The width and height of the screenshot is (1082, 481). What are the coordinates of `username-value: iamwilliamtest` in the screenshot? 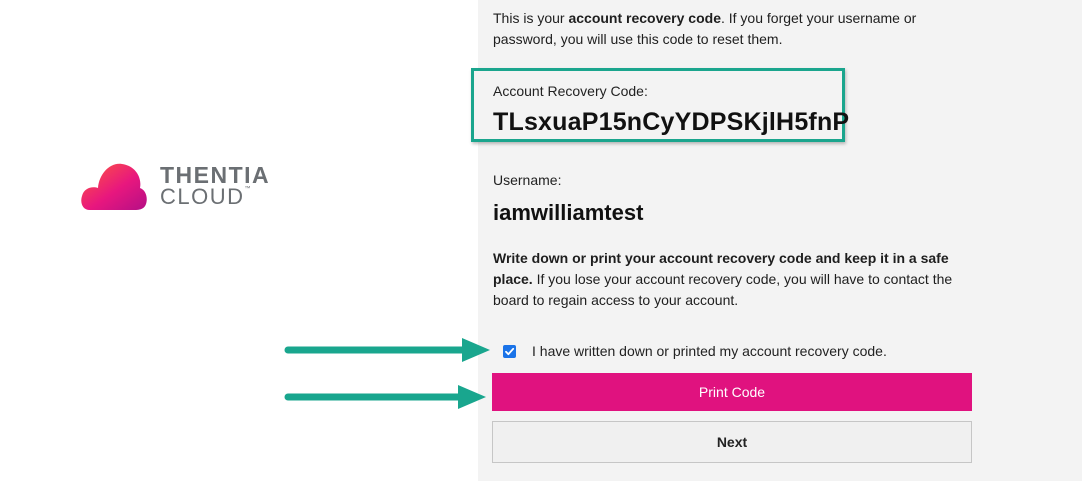 It's located at (568, 212).